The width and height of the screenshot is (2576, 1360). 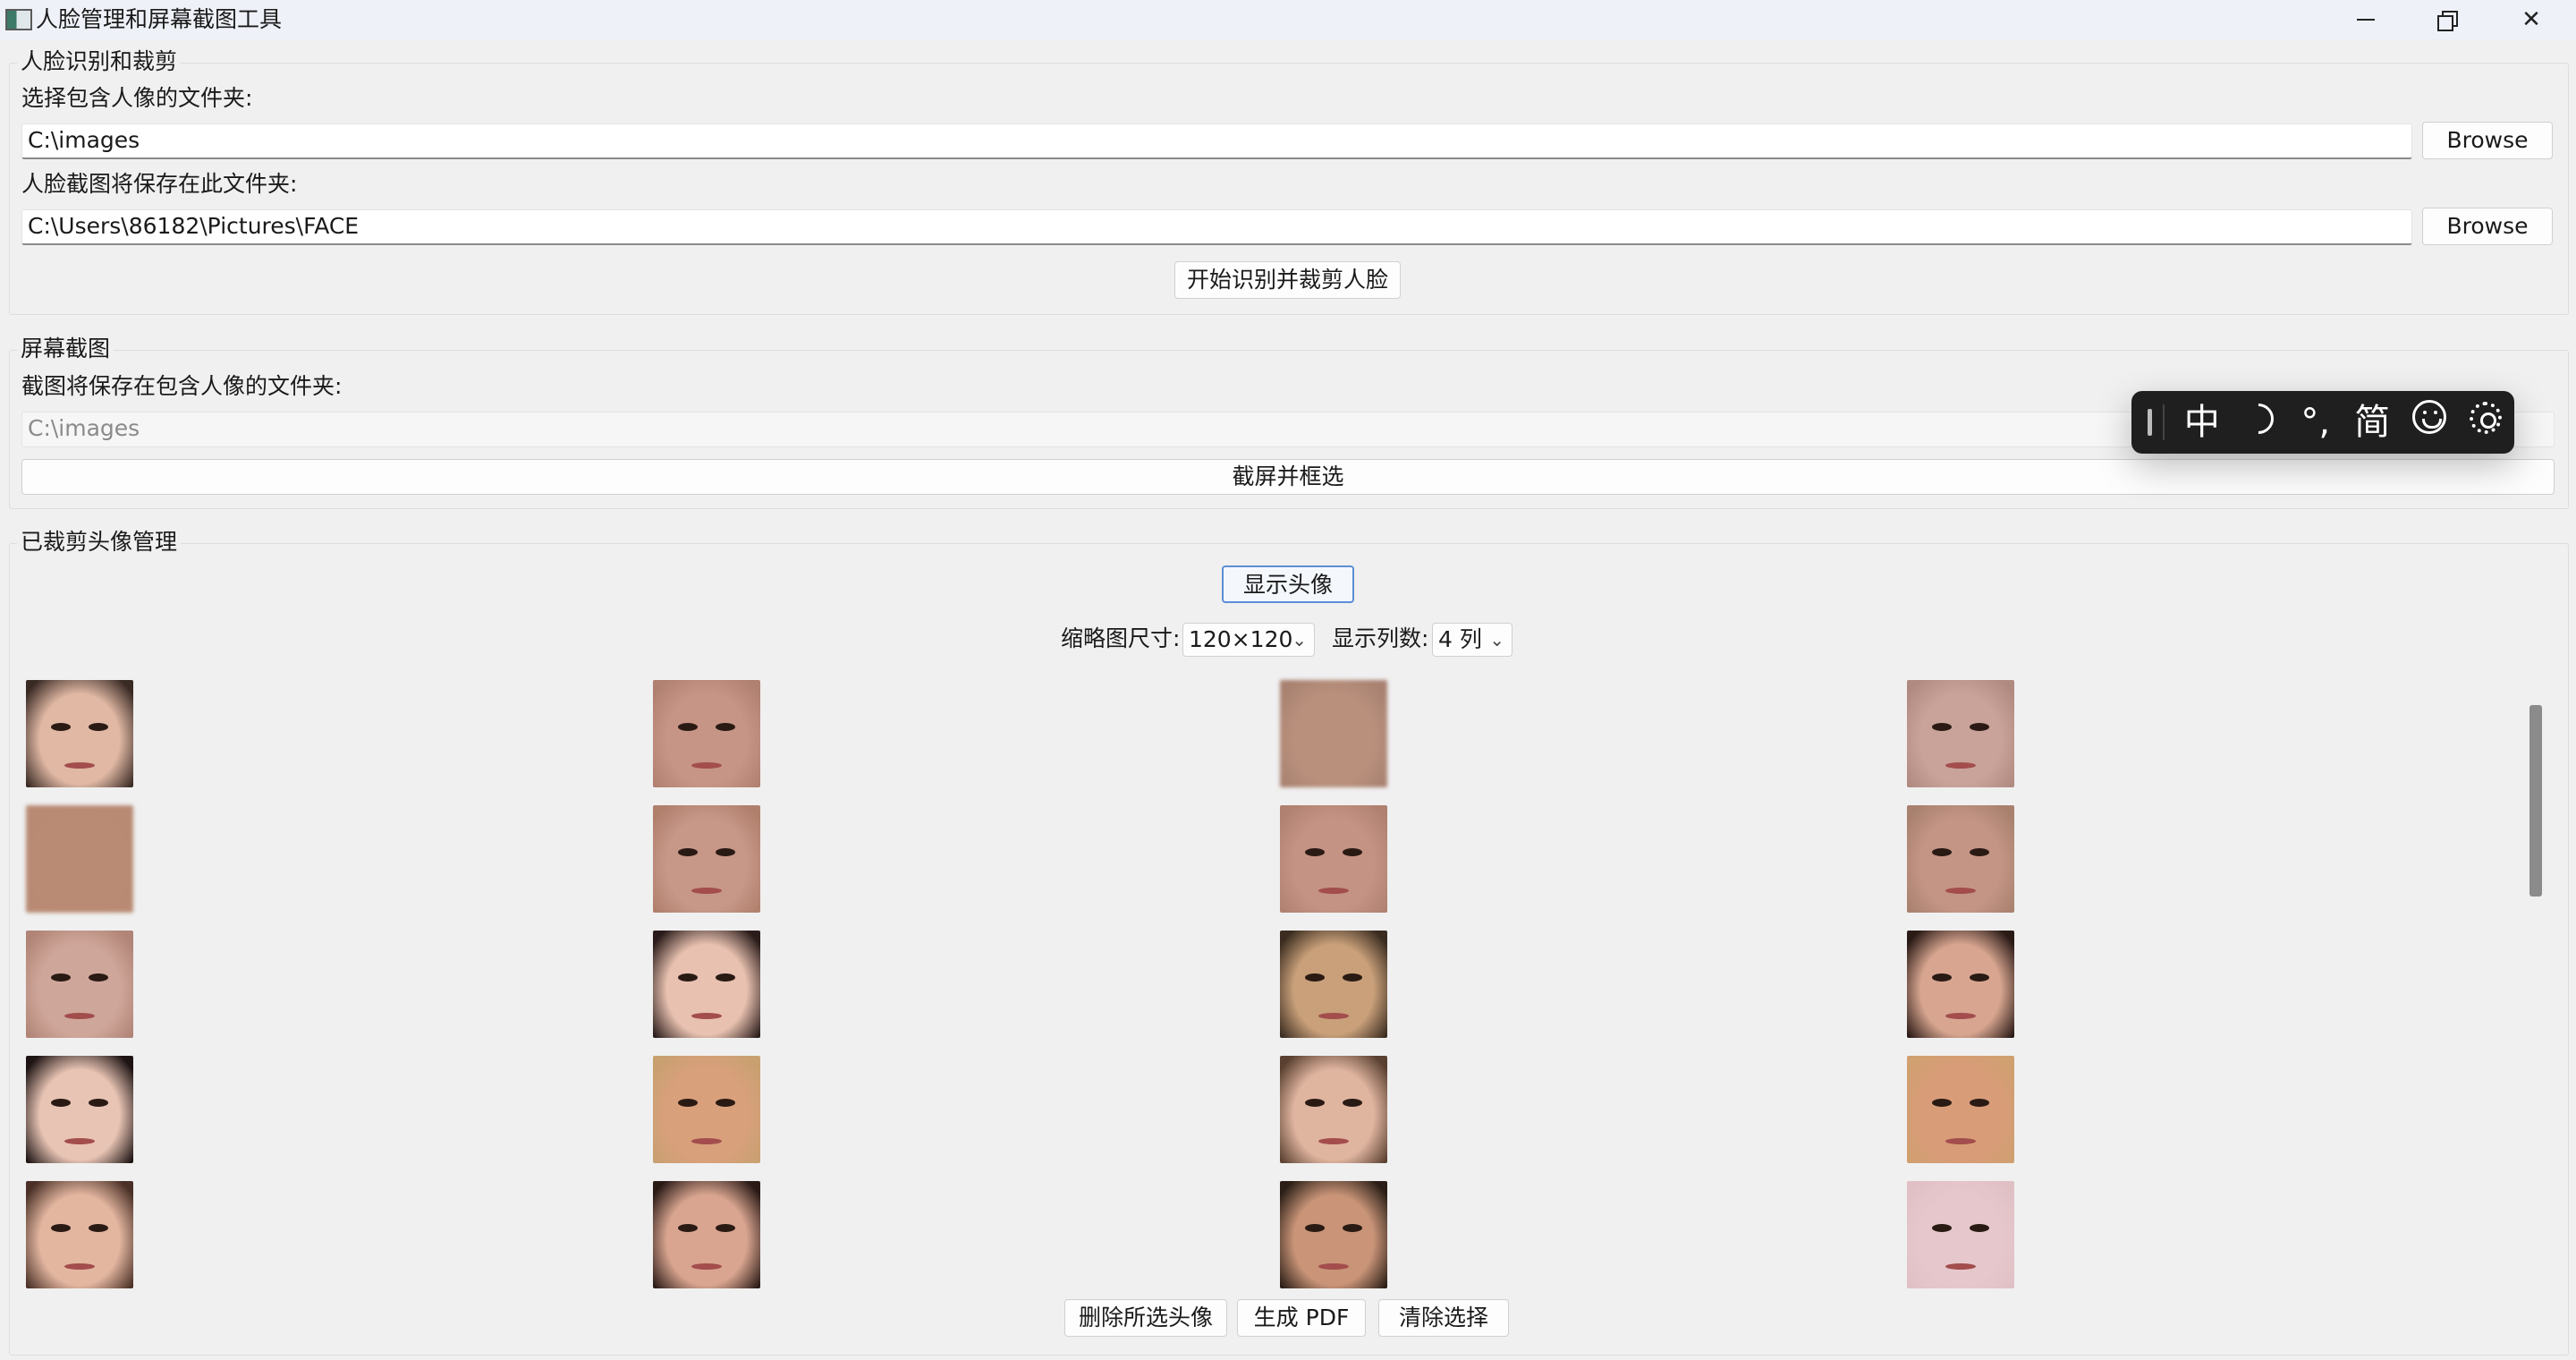 I want to click on ime-mode-toggle: 中, so click(x=2202, y=422).